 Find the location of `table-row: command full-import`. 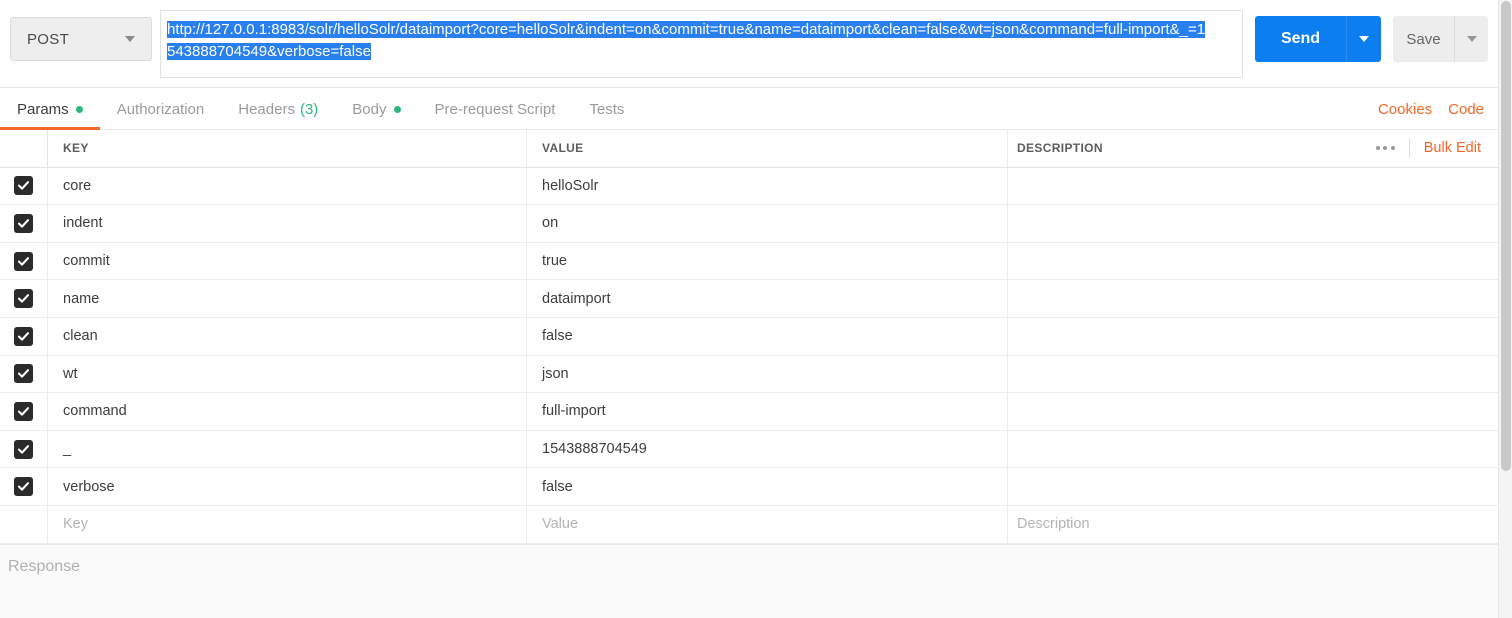

table-row: command full-import is located at coordinates (749, 412).